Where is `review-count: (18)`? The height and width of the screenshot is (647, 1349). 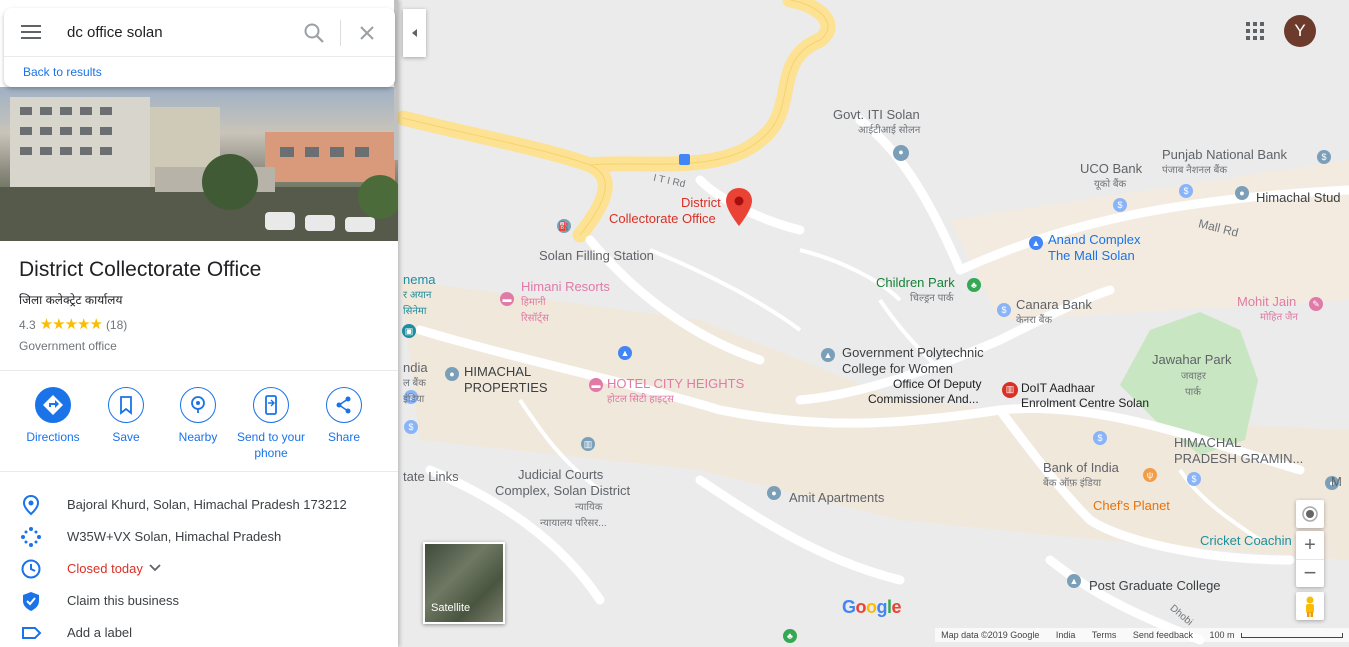
review-count: (18) is located at coordinates (116, 325).